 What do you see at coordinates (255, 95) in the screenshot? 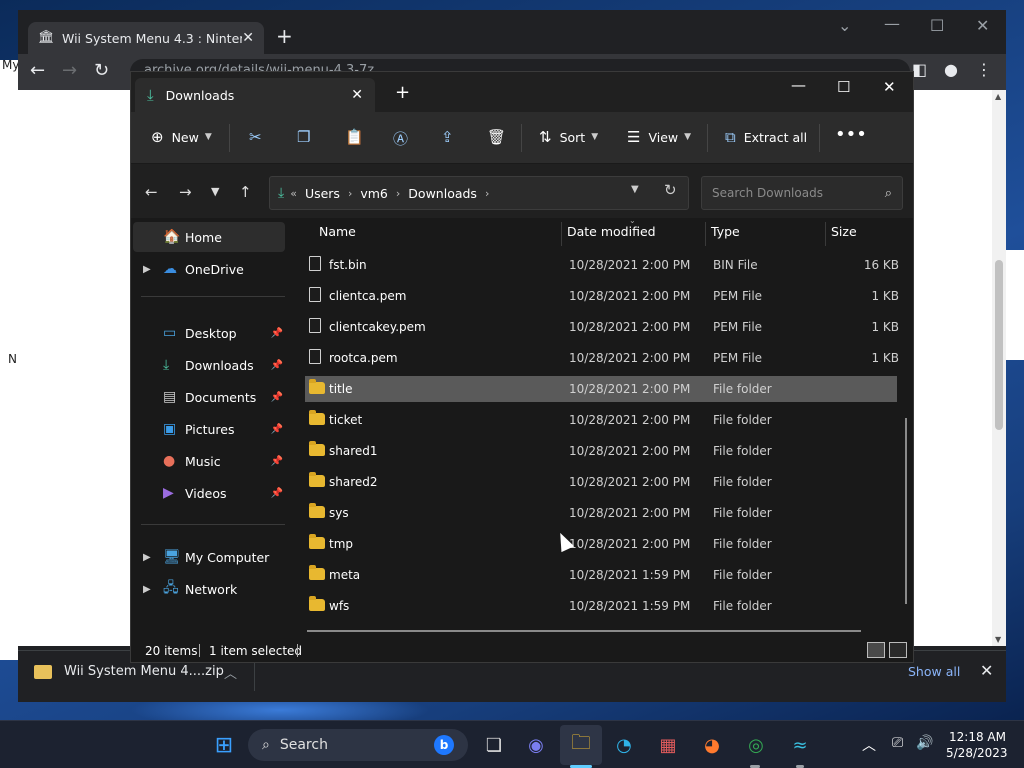
I see `explorer-tab-downloads: ⤓ Downloads ✕` at bounding box center [255, 95].